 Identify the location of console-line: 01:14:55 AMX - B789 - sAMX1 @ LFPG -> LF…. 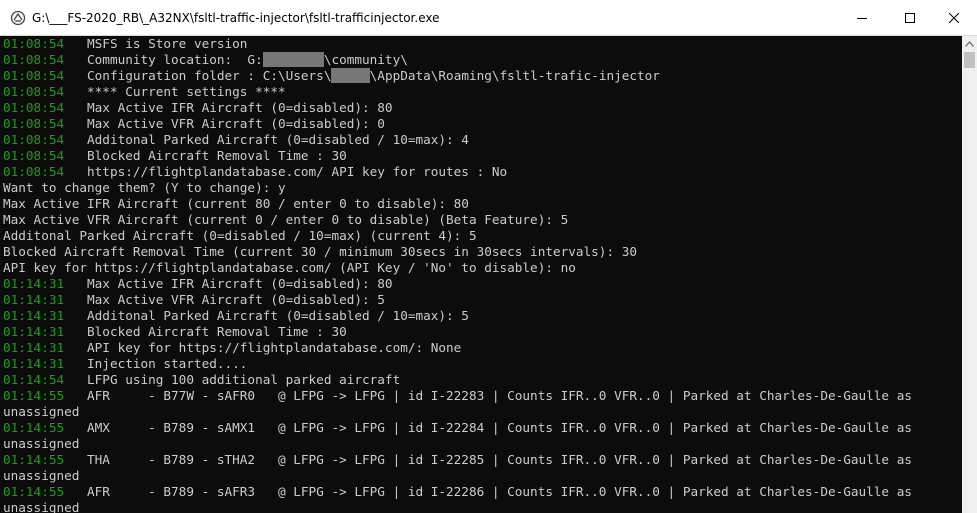
(457, 428).